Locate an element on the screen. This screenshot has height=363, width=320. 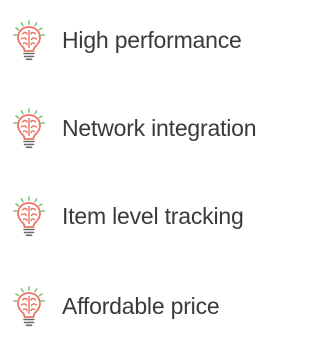
feature-label: High performance is located at coordinates (152, 39).